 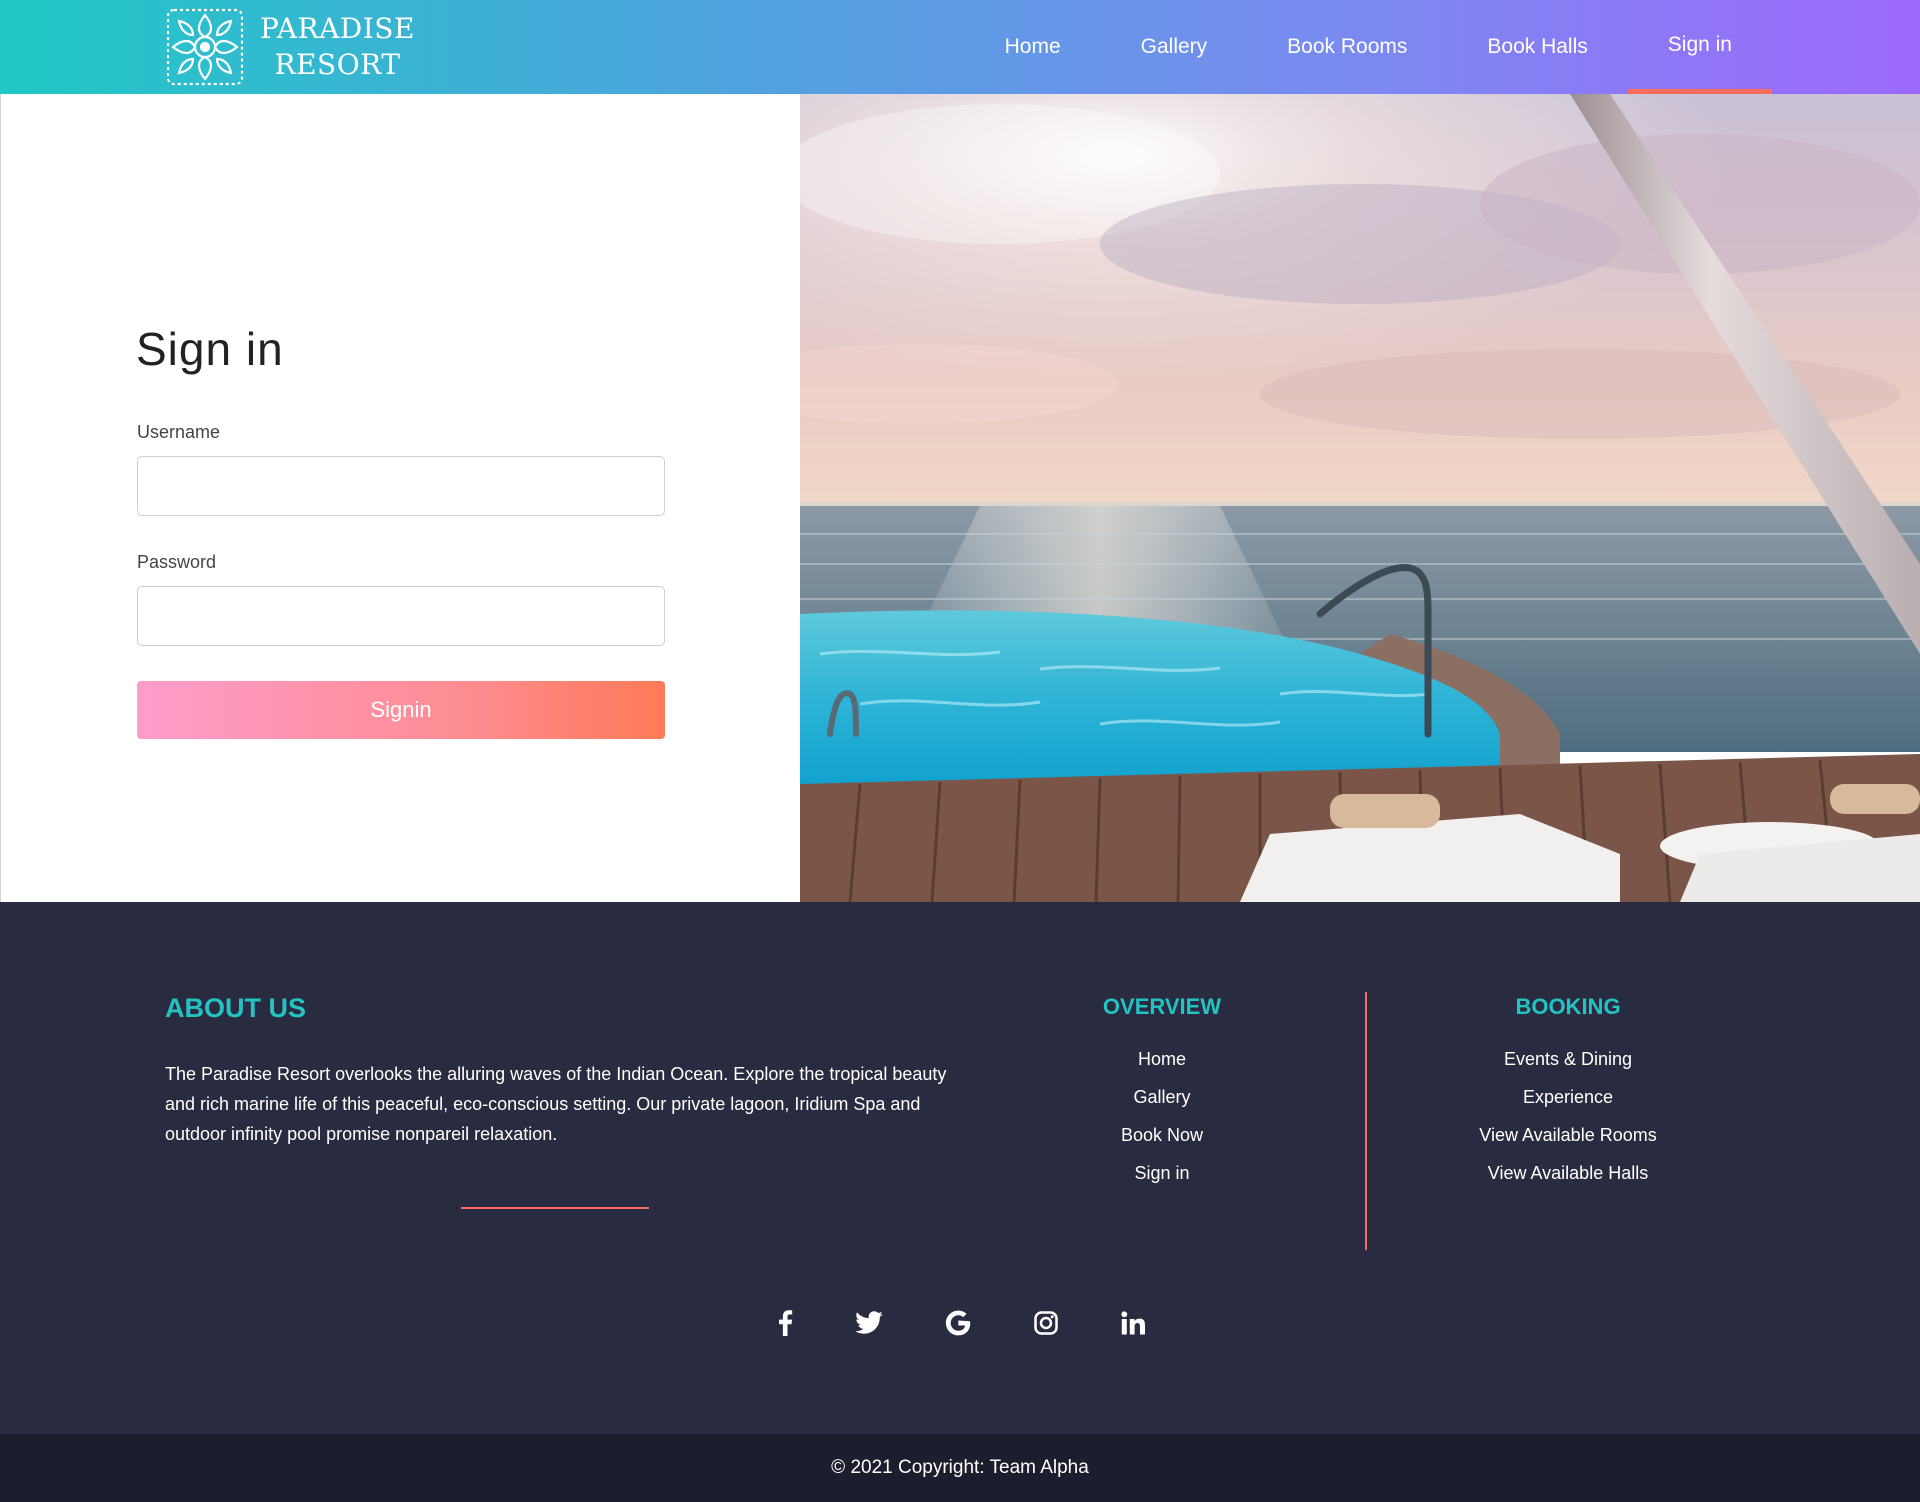 I want to click on ornamental-mandala-icon, so click(x=205, y=47).